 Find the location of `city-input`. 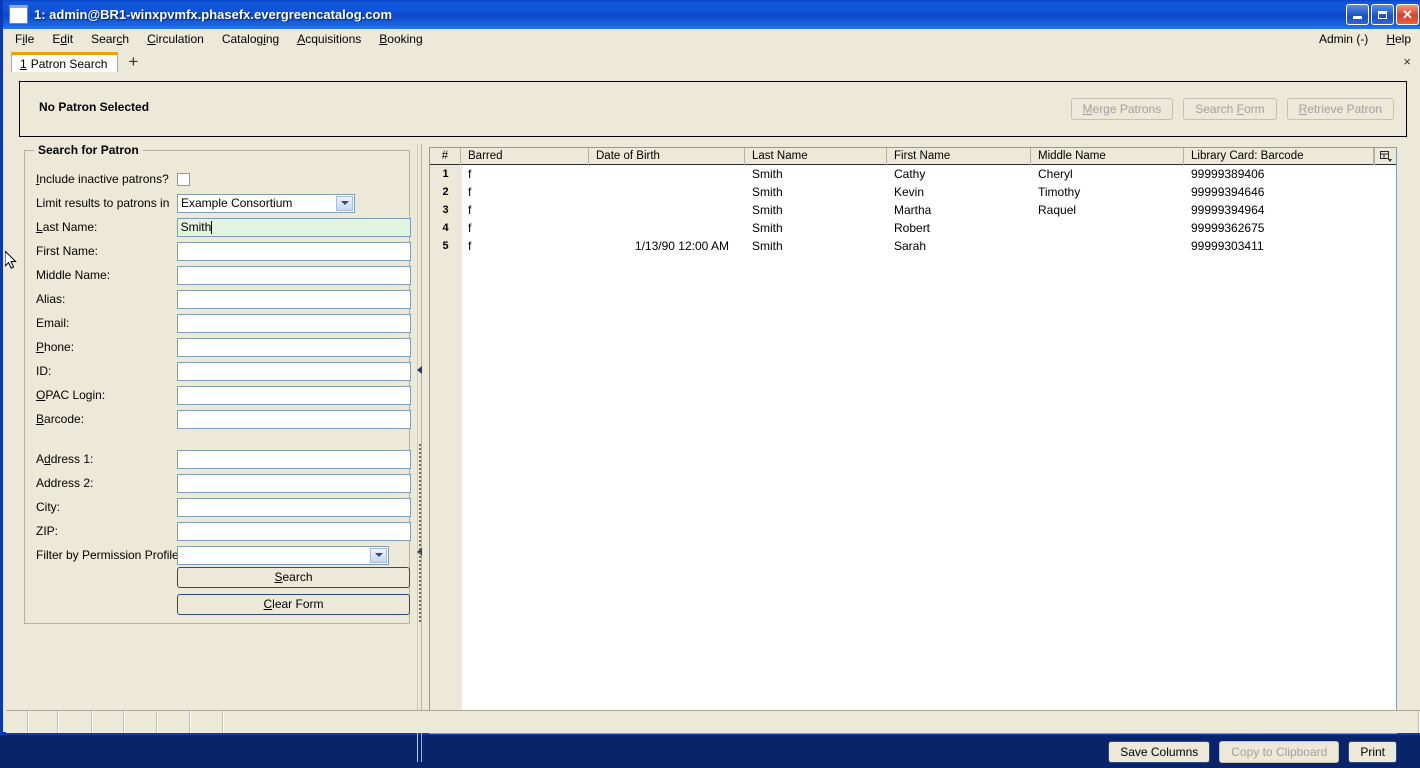

city-input is located at coordinates (293, 507).